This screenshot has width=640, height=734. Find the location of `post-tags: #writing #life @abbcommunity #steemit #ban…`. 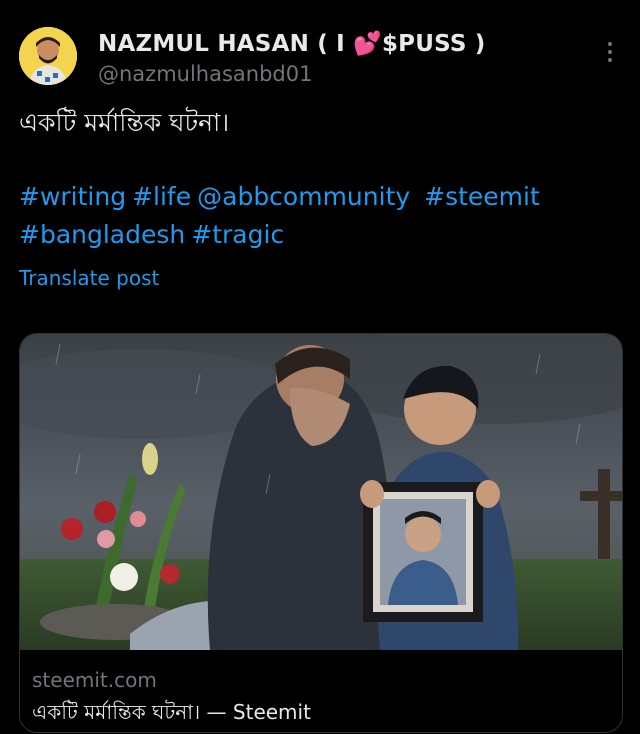

post-tags: #writing #life @abbcommunity #steemit #ban… is located at coordinates (319, 216).